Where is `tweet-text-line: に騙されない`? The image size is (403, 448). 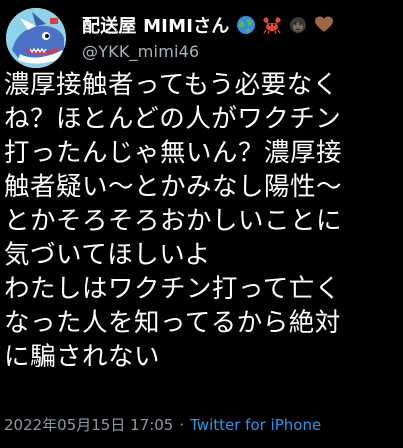 tweet-text-line: に騙されない is located at coordinates (82, 357).